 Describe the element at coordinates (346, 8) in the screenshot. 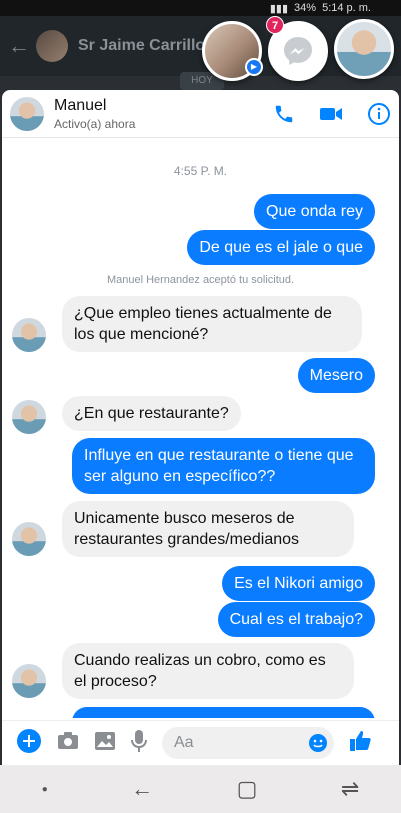

I see `clock: 5:14 p. m.` at that location.